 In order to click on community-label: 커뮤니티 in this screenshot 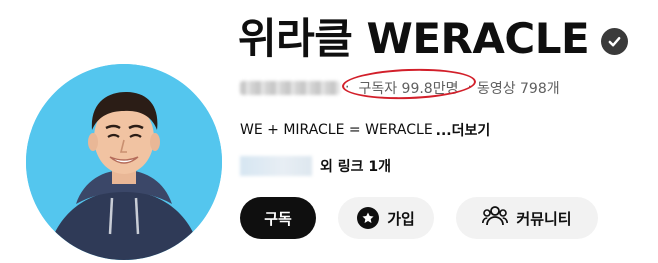, I will do `click(544, 218)`.